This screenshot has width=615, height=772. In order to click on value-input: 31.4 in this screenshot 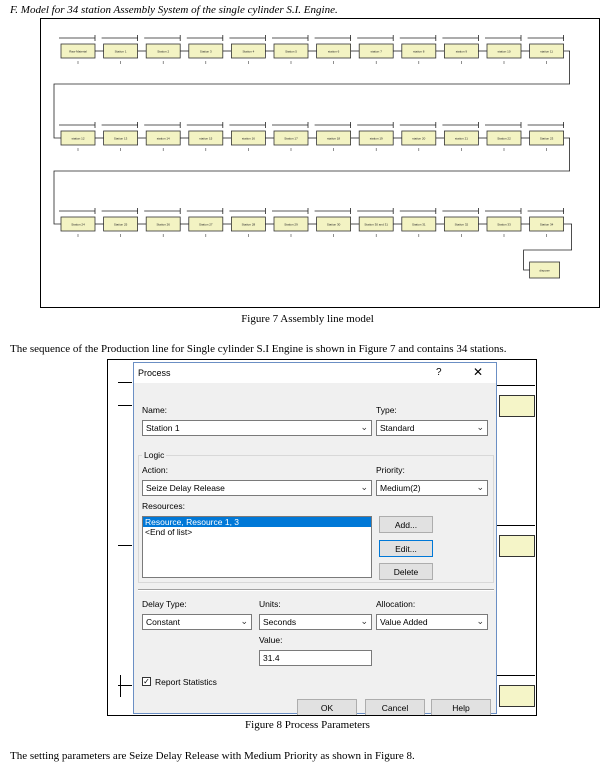, I will do `click(315, 658)`.